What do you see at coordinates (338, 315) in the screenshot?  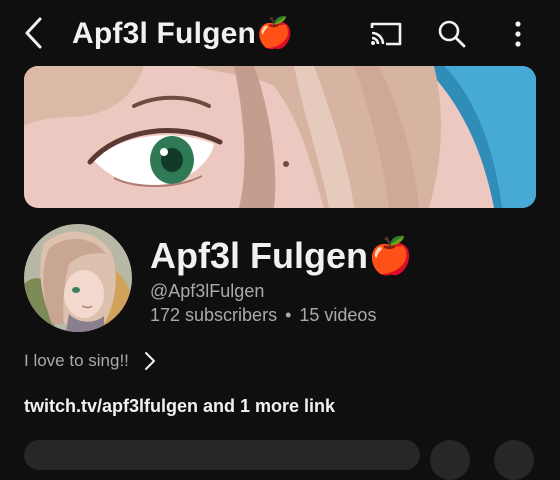 I see `video-count: 15 videos` at bounding box center [338, 315].